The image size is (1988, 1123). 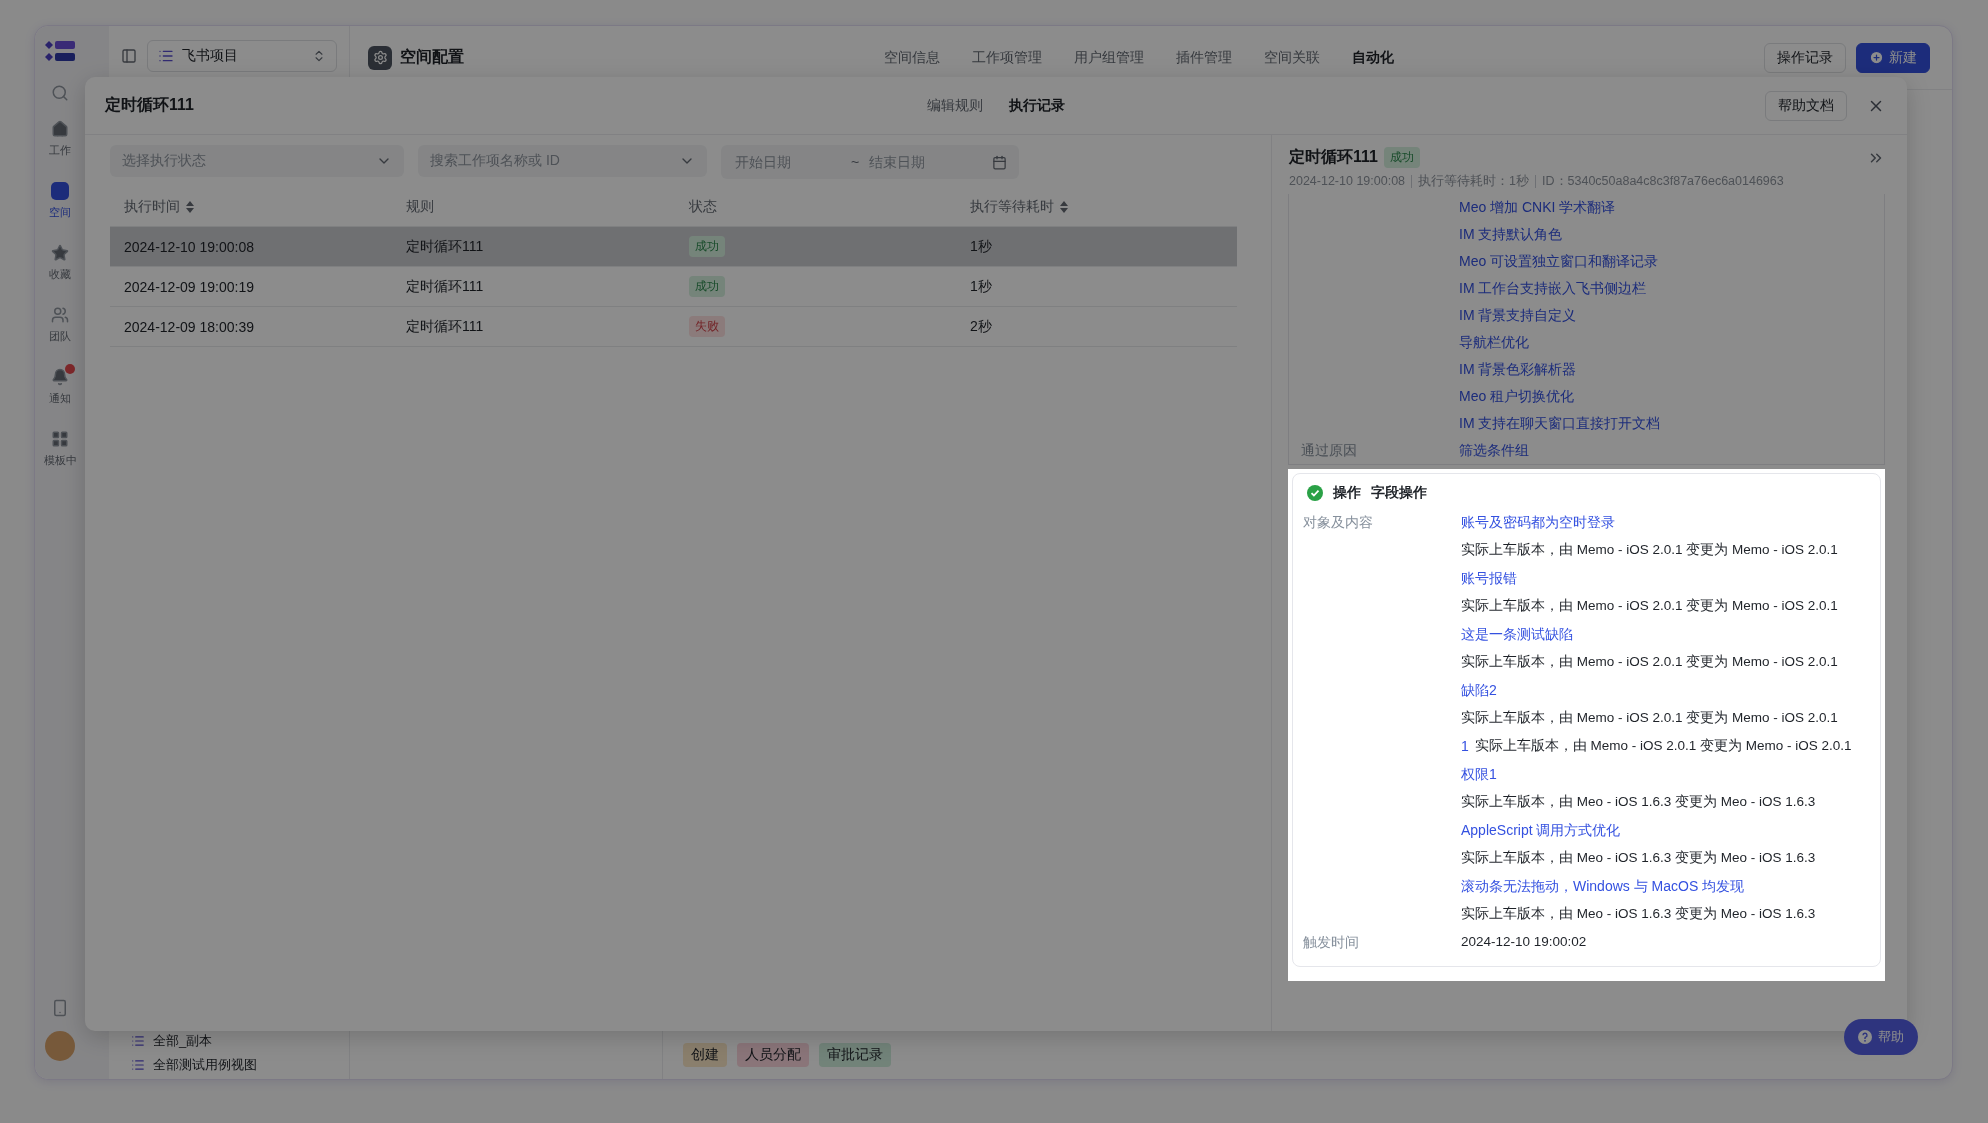 I want to click on success-check-icon, so click(x=1315, y=493).